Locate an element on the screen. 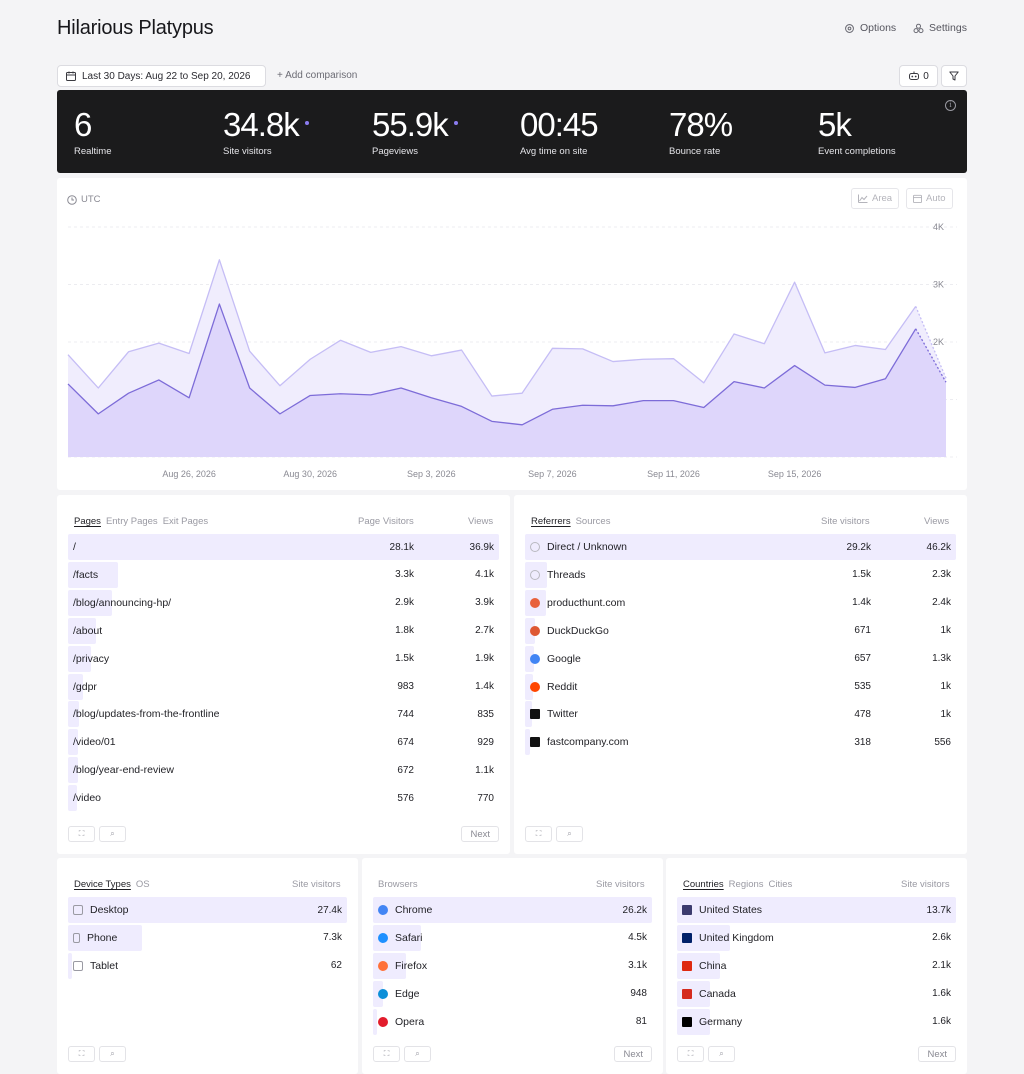 This screenshot has height=1074, width=1024. search-icon: ⌕ is located at coordinates (112, 1053).